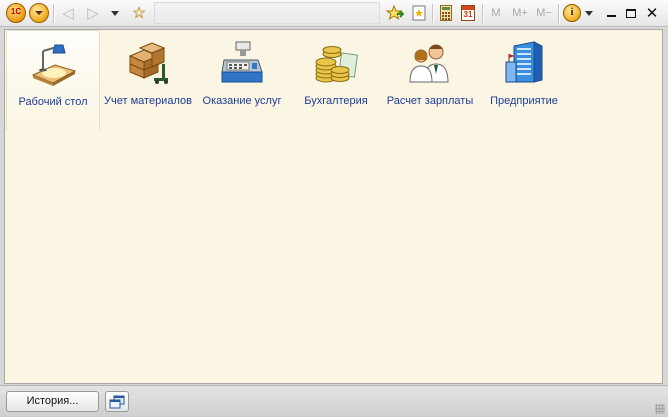  What do you see at coordinates (524, 62) in the screenshot?
I see `office-building-icon` at bounding box center [524, 62].